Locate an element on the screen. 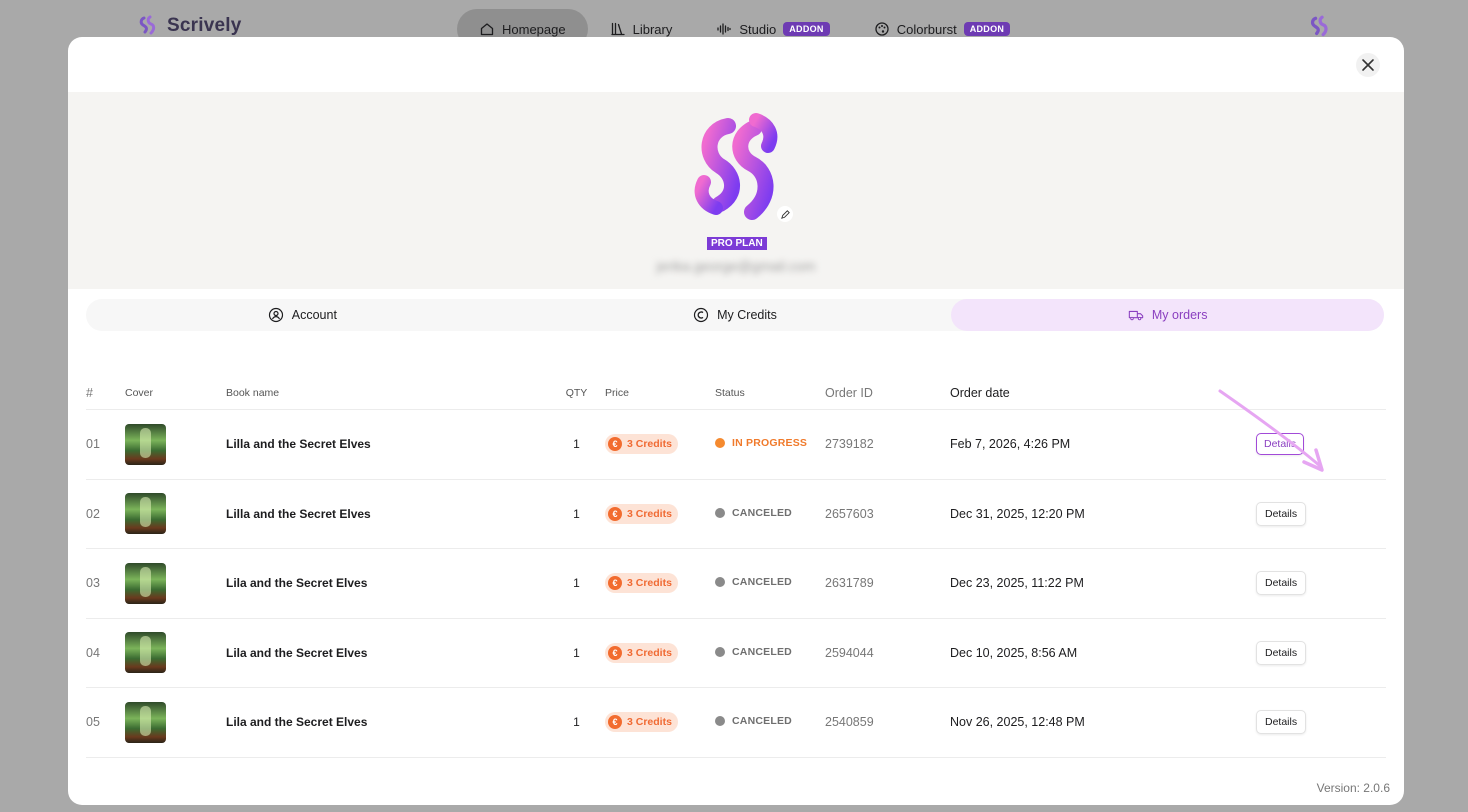 Image resolution: width=1468 pixels, height=812 pixels. order-date: Dec 23, 2025, 11:22 PM is located at coordinates (1017, 583).